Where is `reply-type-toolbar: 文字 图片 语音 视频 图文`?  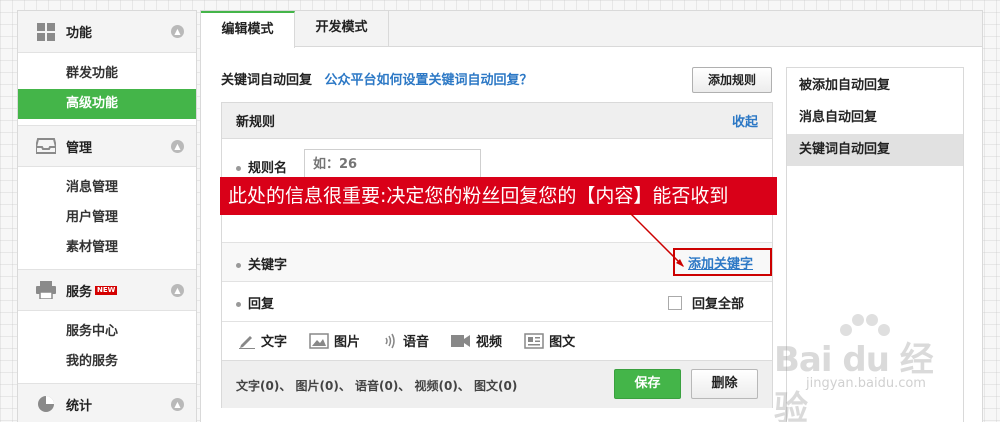 reply-type-toolbar: 文字 图片 语音 视频 图文 is located at coordinates (417, 340).